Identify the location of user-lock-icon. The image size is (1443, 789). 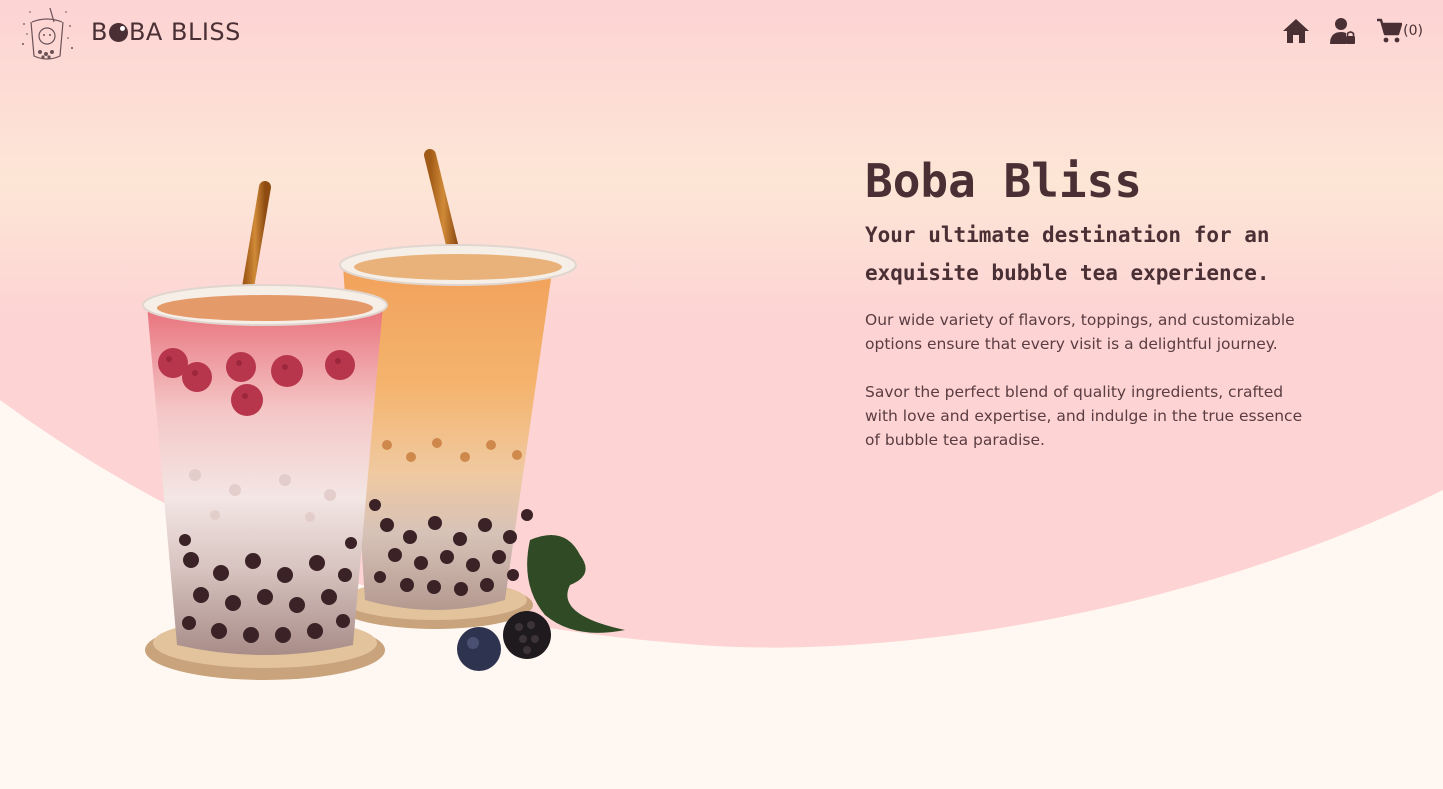
(1343, 31).